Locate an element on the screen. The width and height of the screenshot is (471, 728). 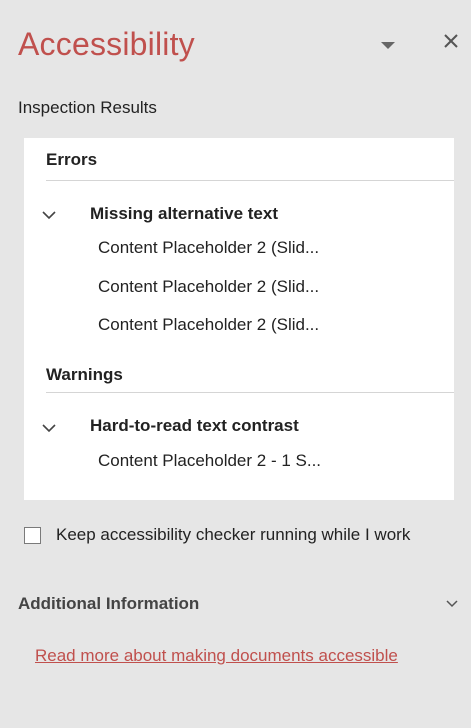
inspection-results-label: Inspection Results is located at coordinates (87, 107).